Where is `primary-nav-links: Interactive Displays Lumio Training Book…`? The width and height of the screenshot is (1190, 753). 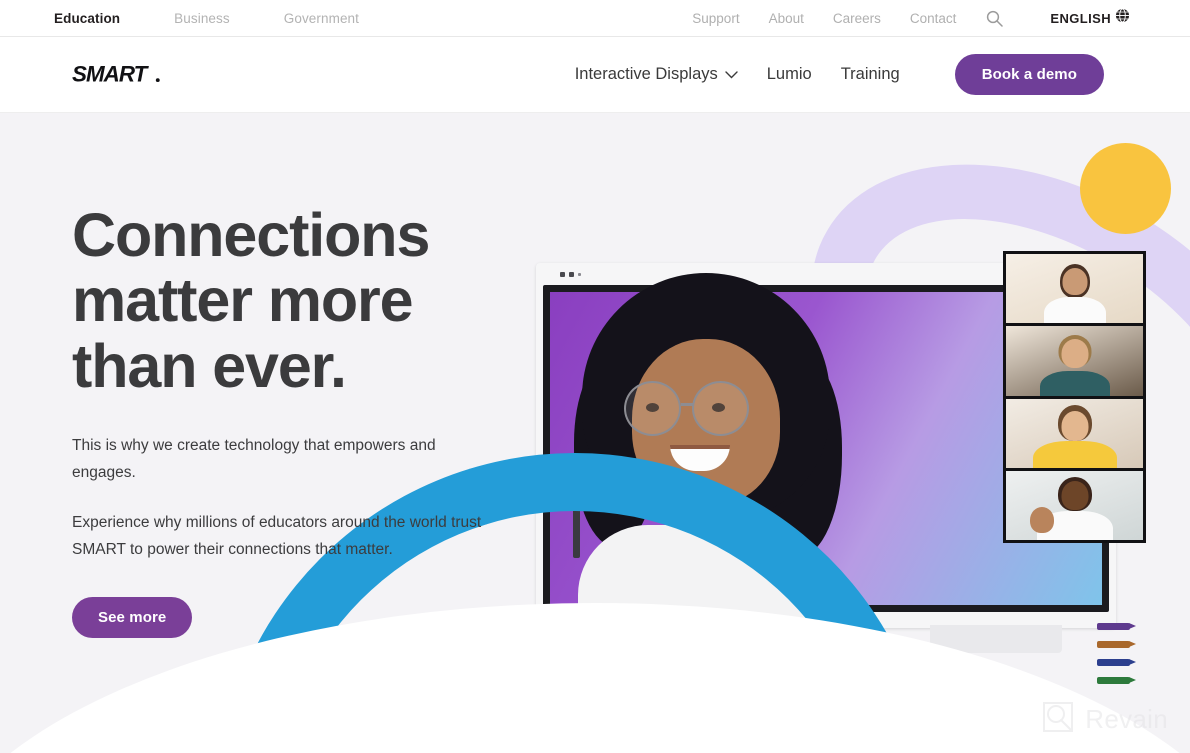 primary-nav-links: Interactive Displays Lumio Training Book… is located at coordinates (882, 74).